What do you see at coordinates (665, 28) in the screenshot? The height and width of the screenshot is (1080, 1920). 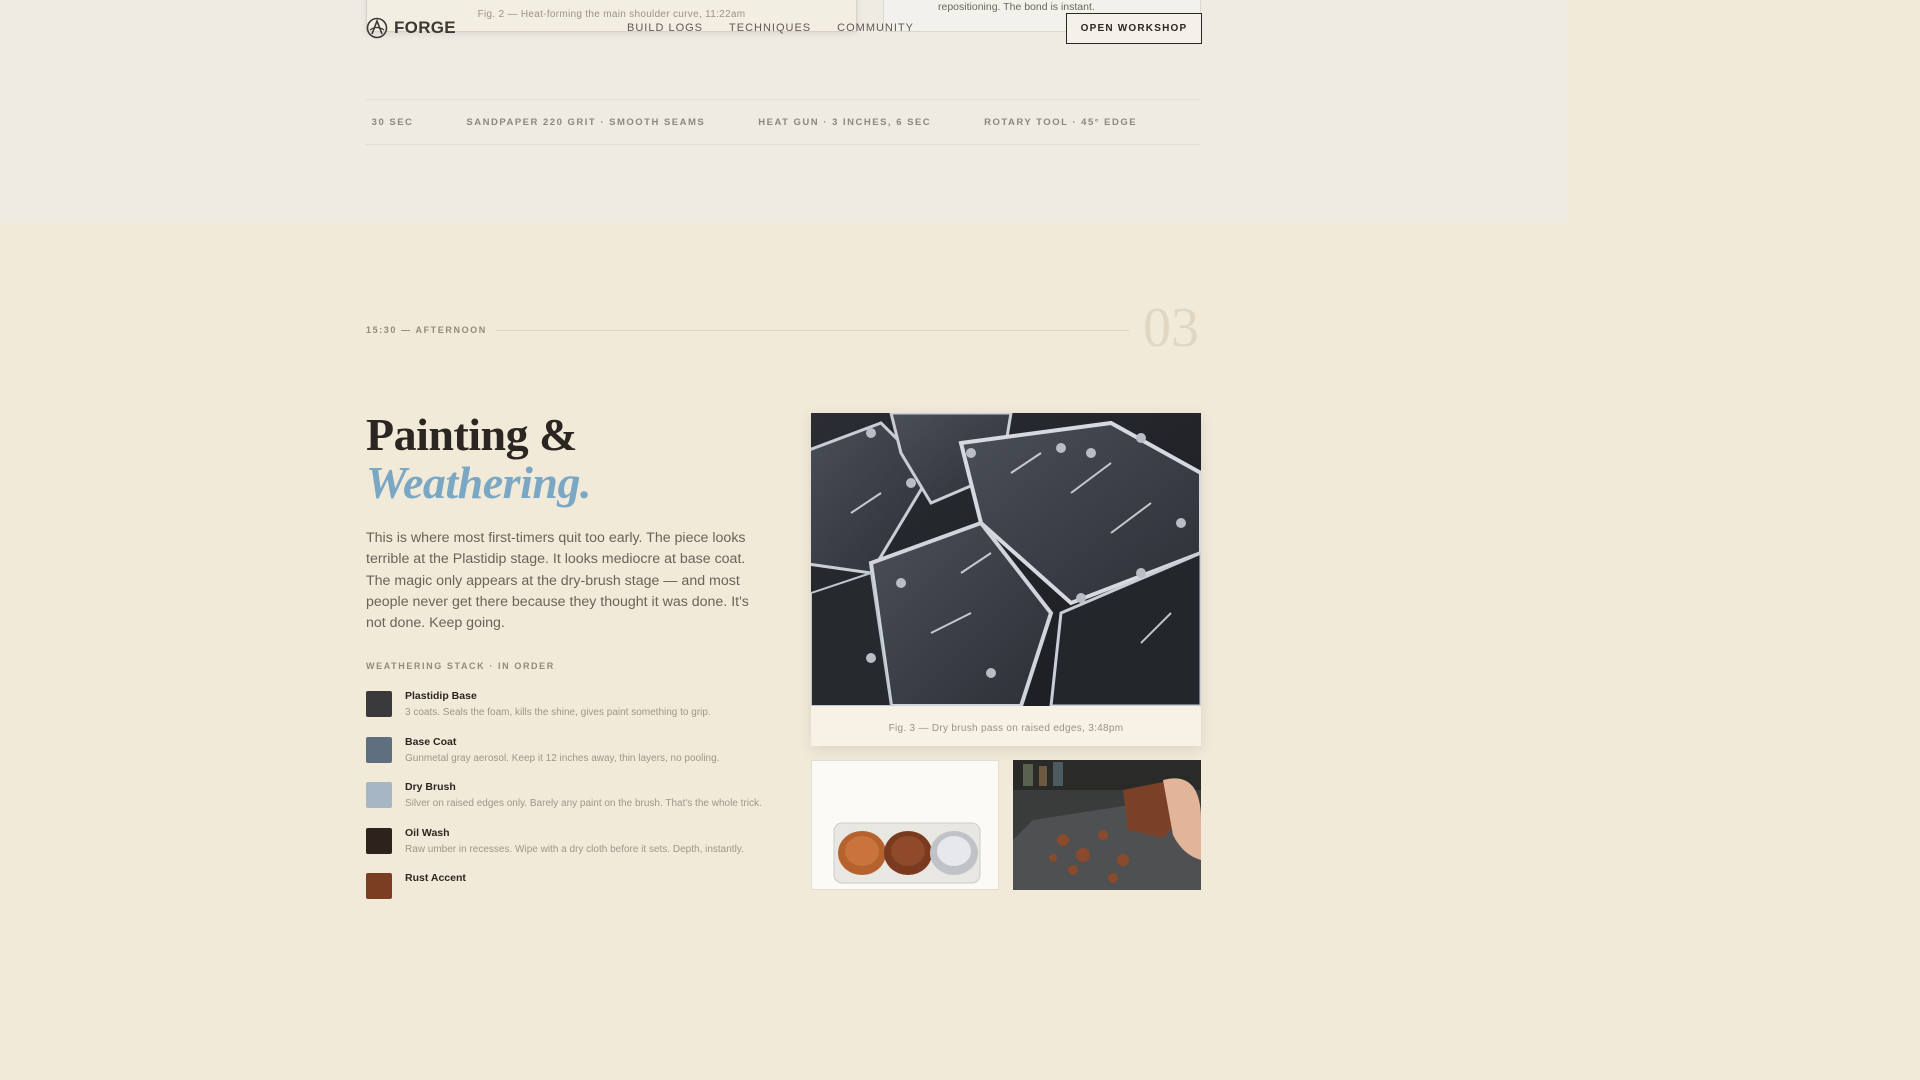 I see `nav-link-build-logs: BUILD LOGS` at bounding box center [665, 28].